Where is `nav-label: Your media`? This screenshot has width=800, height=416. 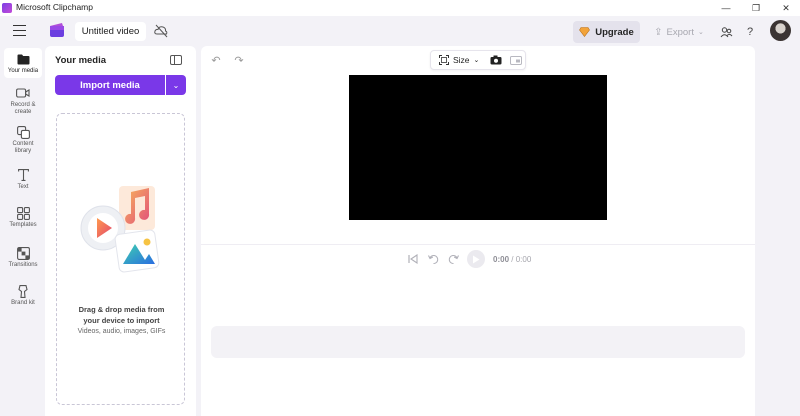
nav-label: Your media is located at coordinates (23, 71).